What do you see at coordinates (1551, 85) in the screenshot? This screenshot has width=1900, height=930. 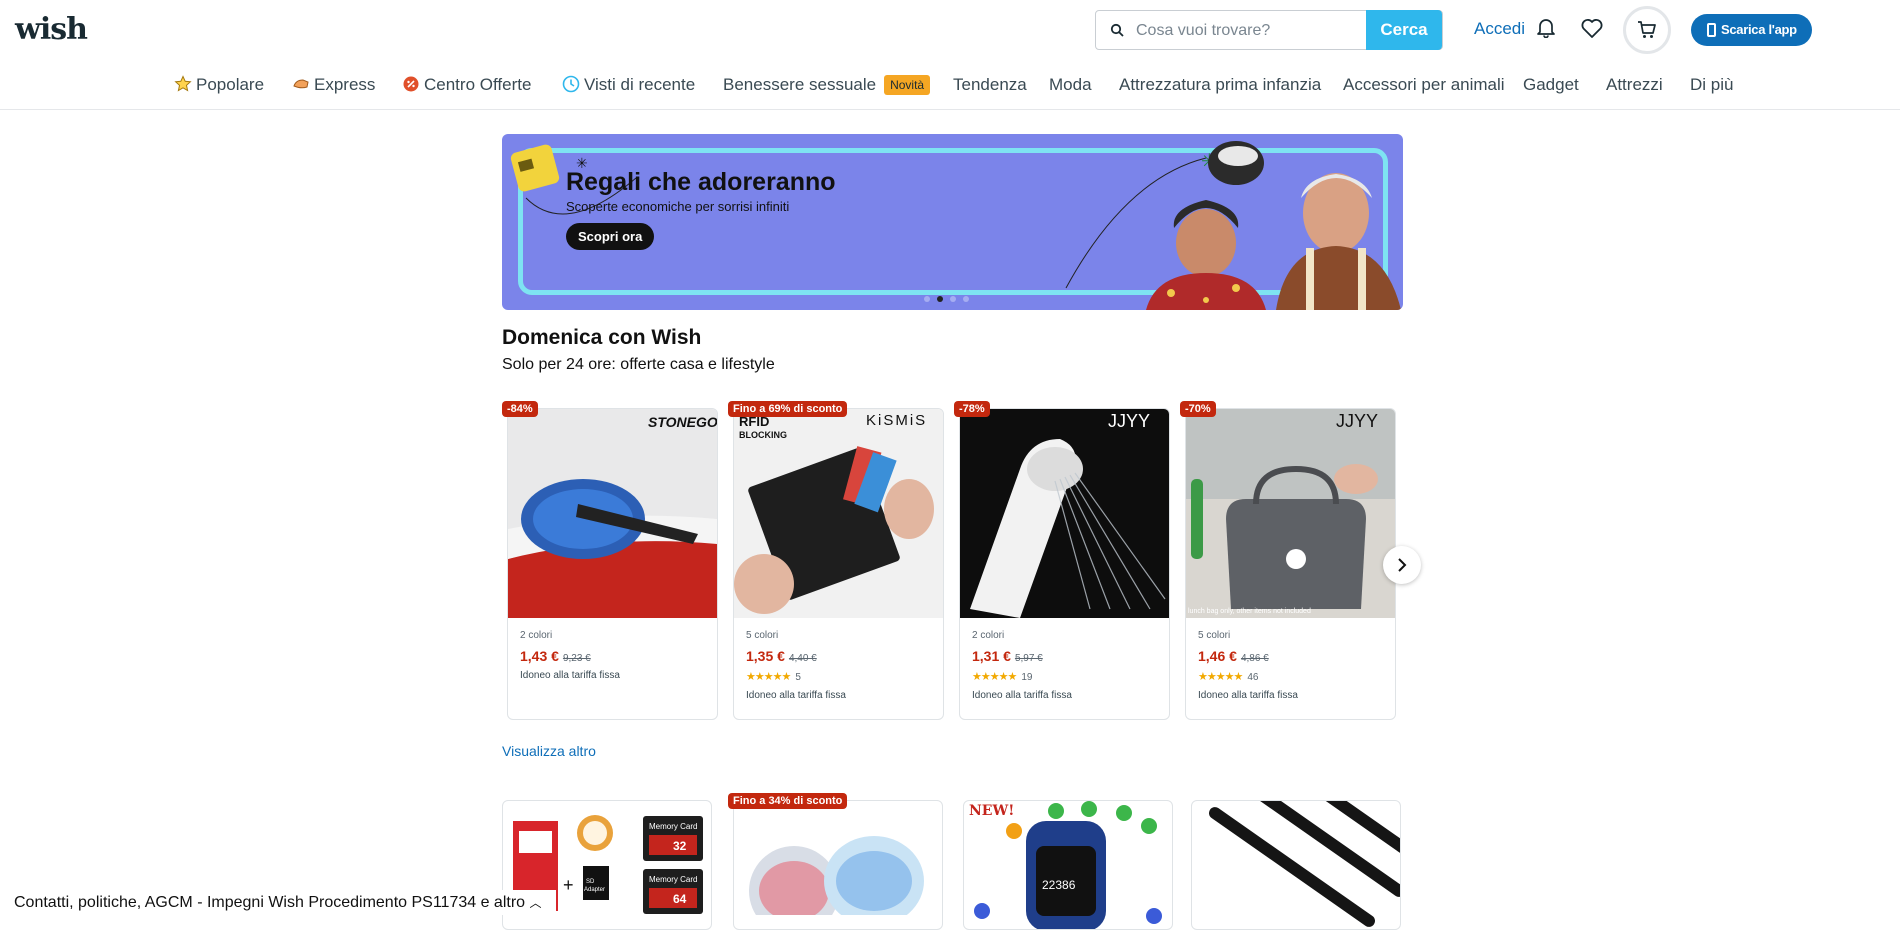 I see `nav-item-gadget: Gadget` at bounding box center [1551, 85].